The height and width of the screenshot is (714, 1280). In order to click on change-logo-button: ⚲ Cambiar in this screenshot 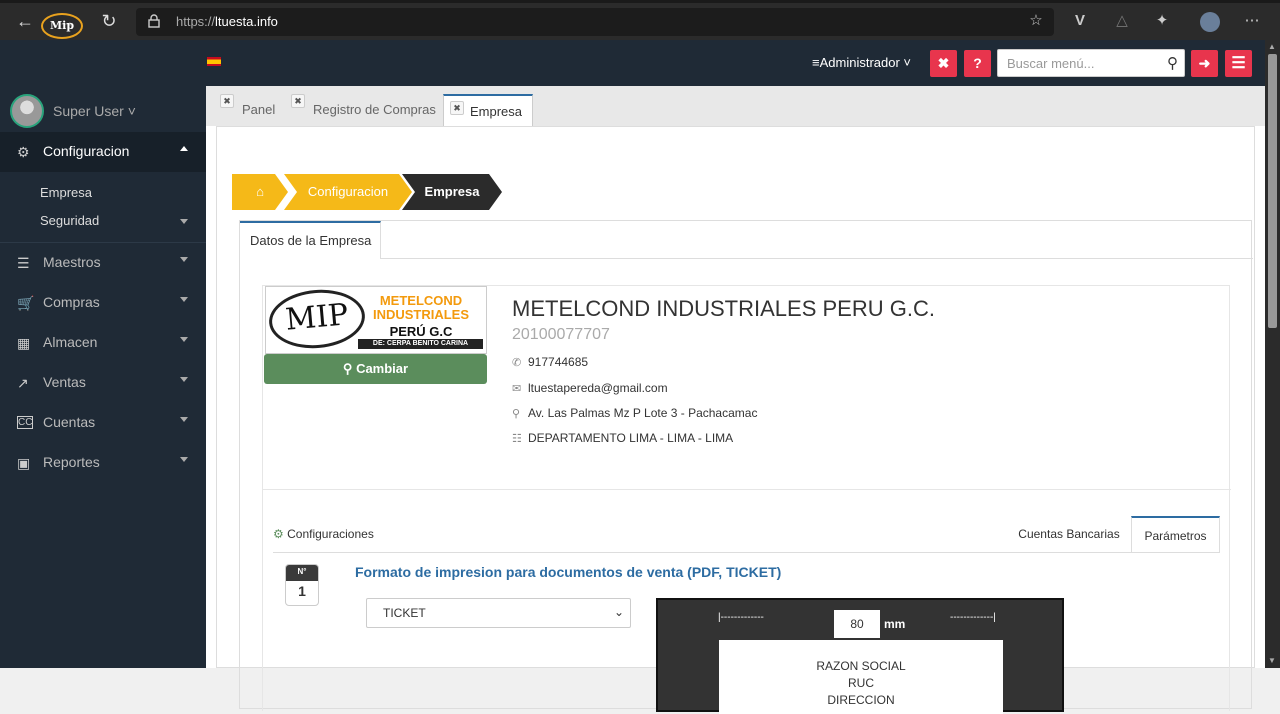, I will do `click(375, 369)`.